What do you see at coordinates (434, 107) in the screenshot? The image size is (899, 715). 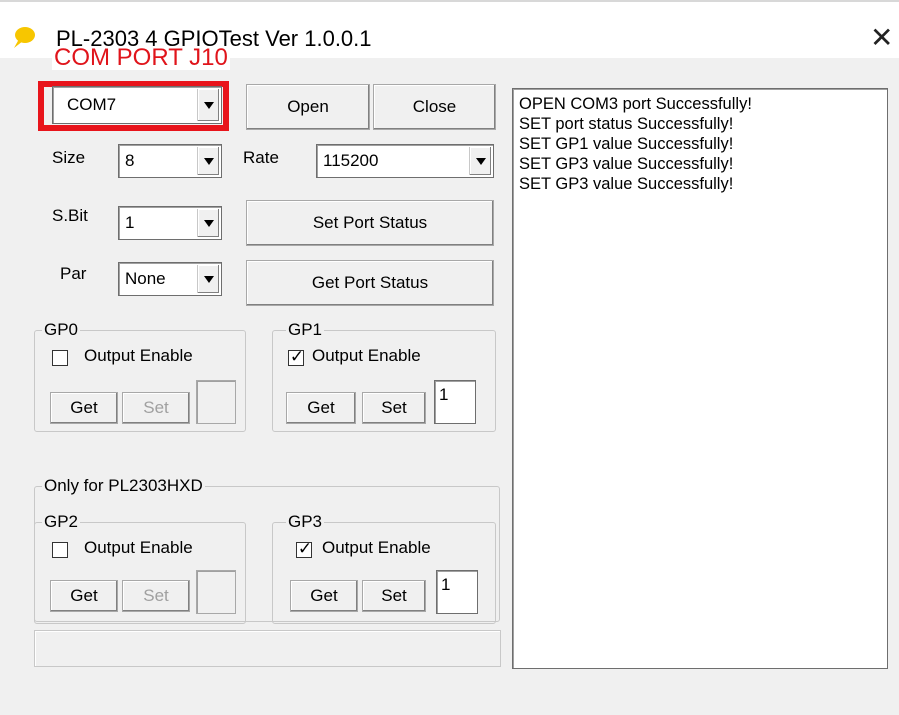 I see `close-button: Close` at bounding box center [434, 107].